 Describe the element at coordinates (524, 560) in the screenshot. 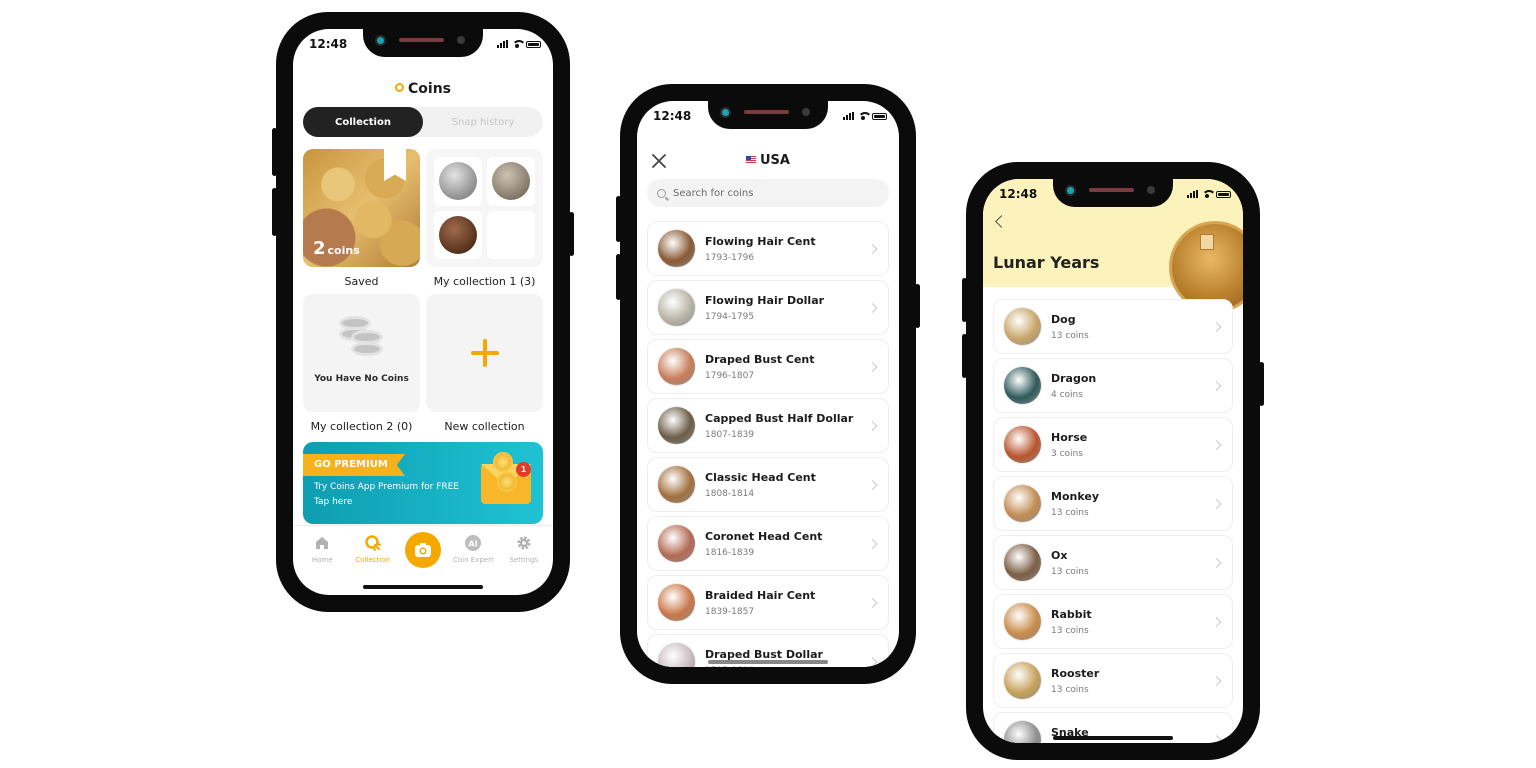

I see `tab-label: Settings` at that location.